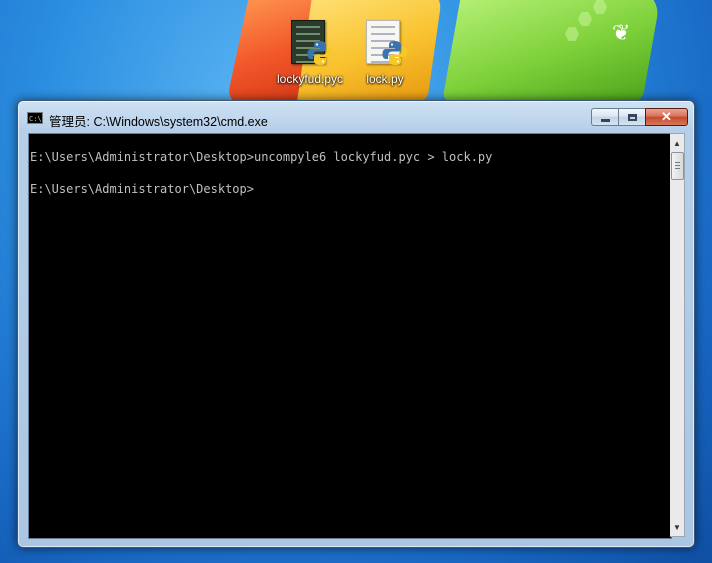  I want to click on desktop-icon-lockyfud-pyc: lockyfud.pyc, so click(310, 53).